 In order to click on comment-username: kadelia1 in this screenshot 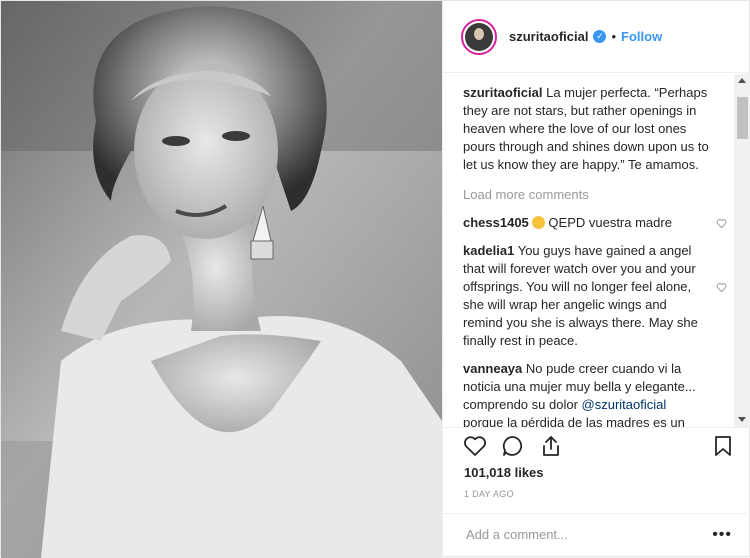, I will do `click(488, 250)`.